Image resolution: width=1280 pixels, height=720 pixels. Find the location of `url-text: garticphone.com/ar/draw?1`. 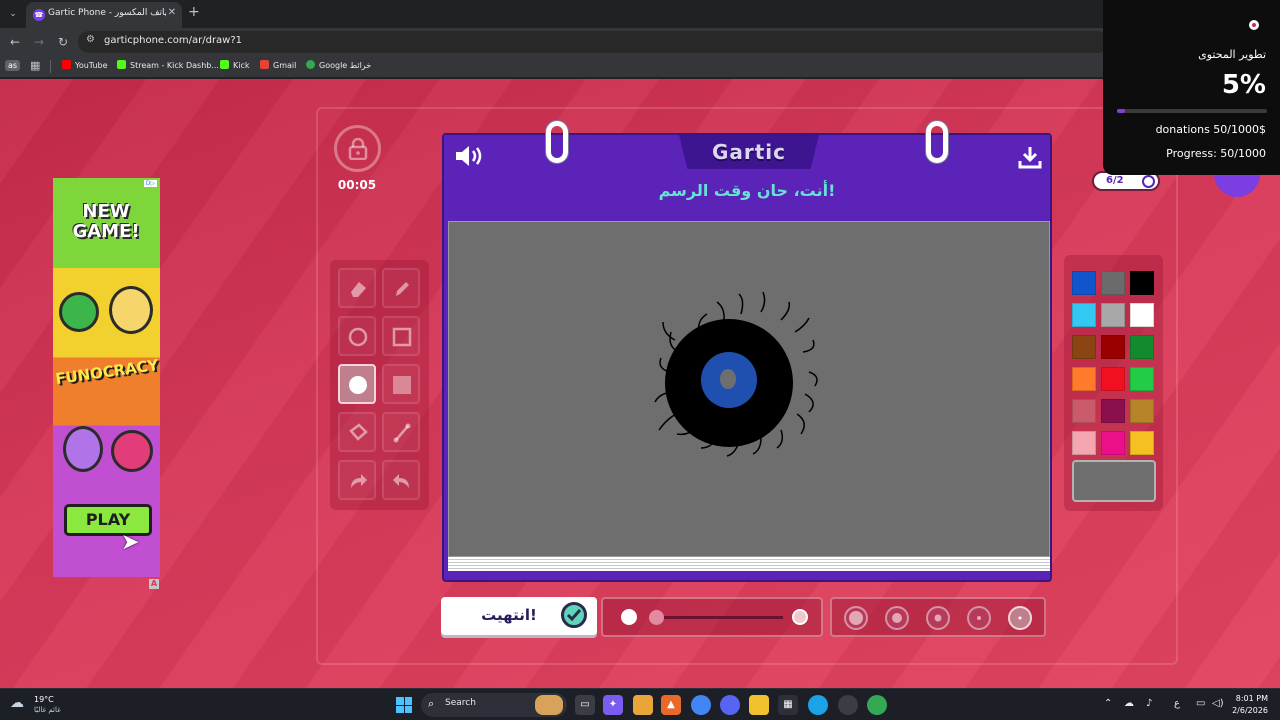

url-text: garticphone.com/ar/draw?1 is located at coordinates (173, 40).